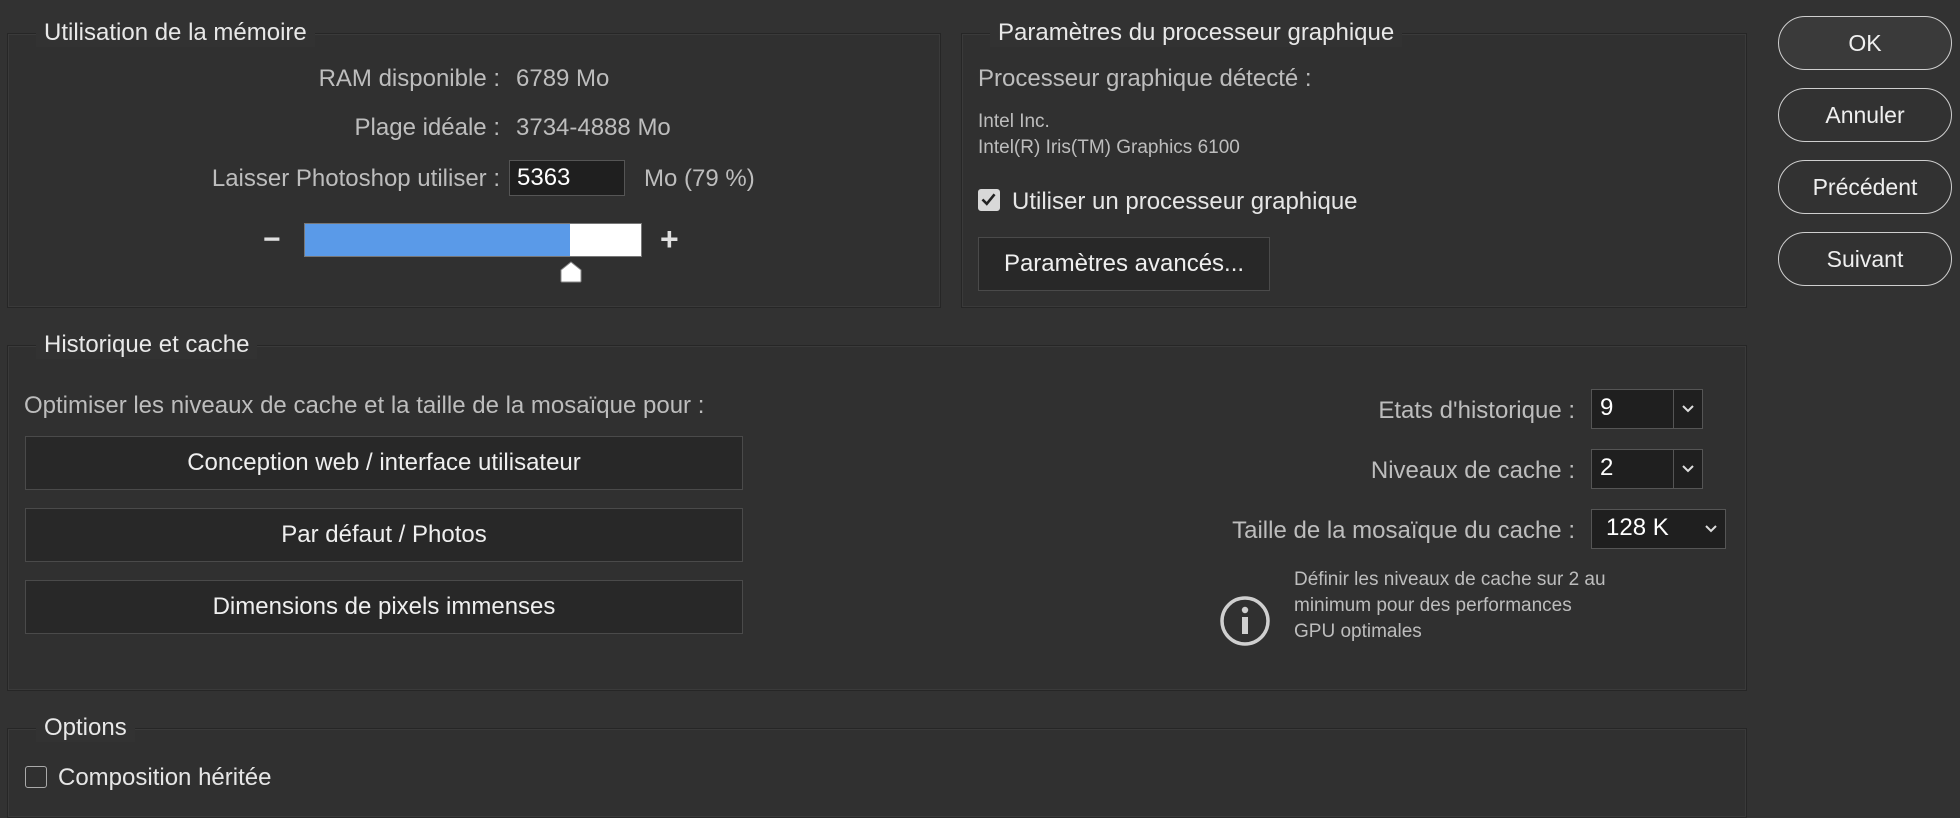  I want to click on history-states-value: 9, so click(1632, 409).